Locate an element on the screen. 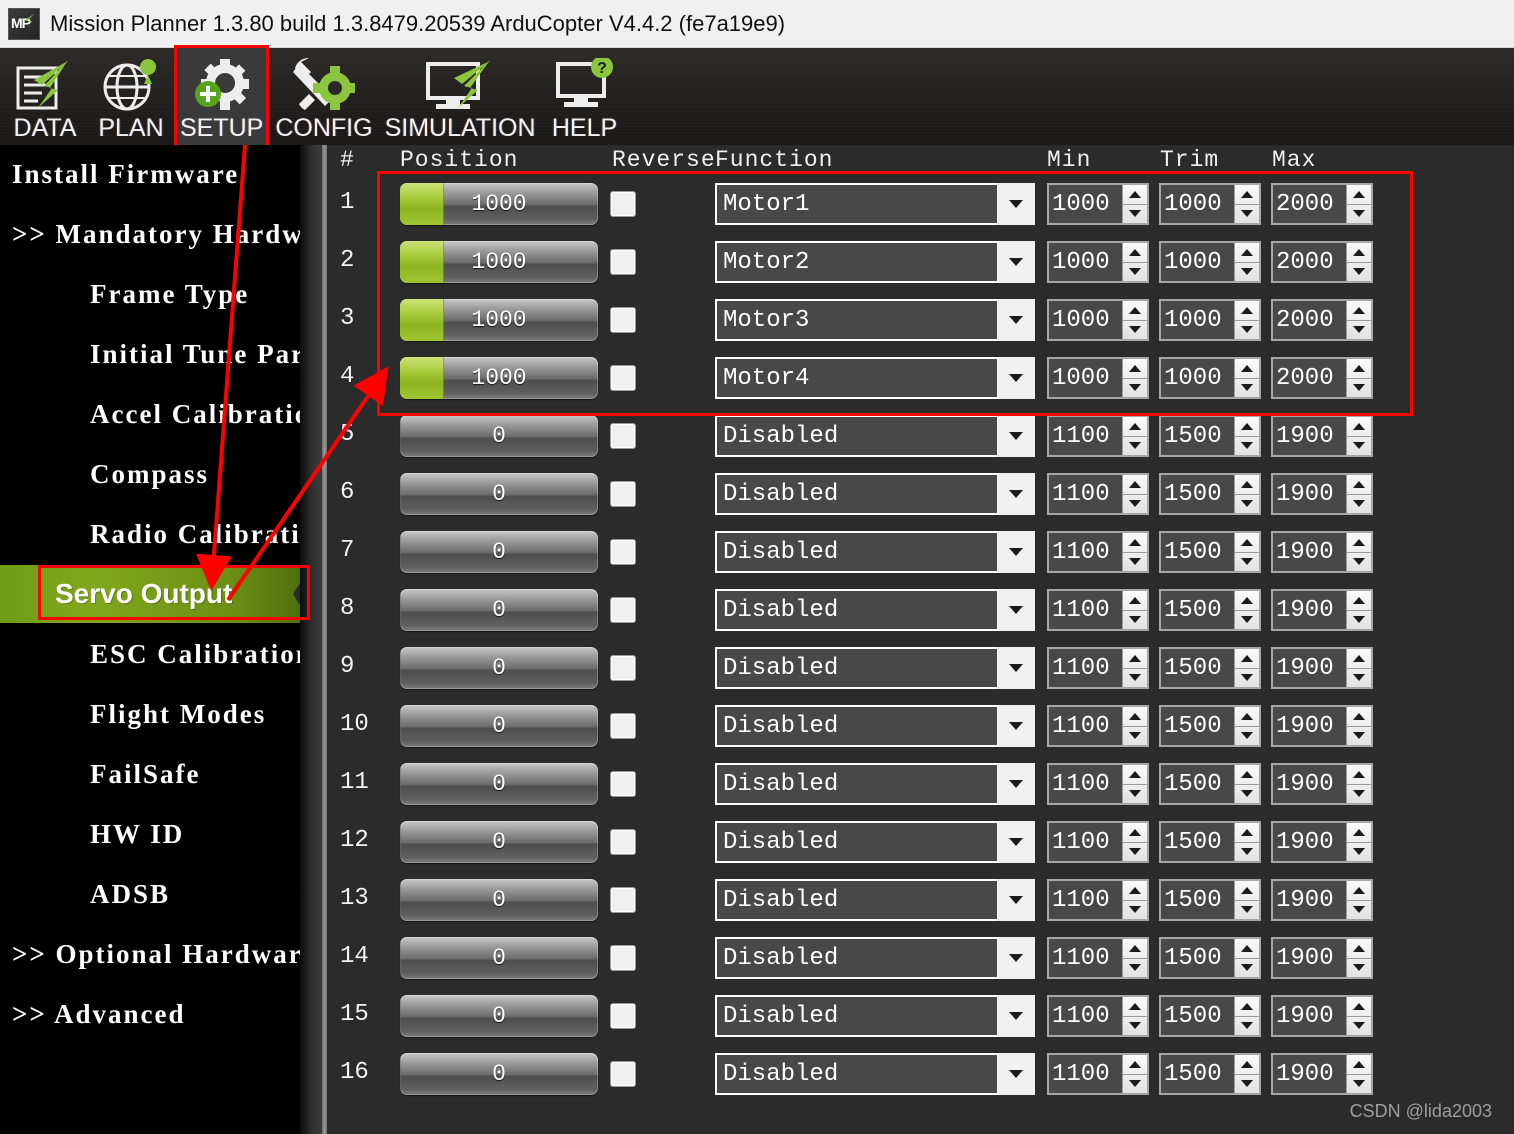  function-dropdown: Motor1 is located at coordinates (875, 204).